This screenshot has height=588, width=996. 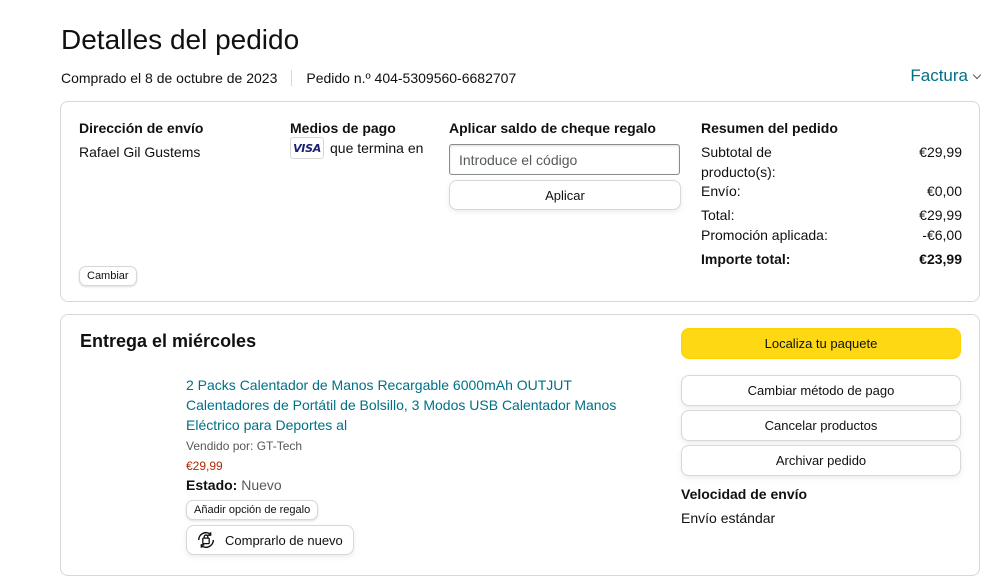 I want to click on gift-code-input, so click(x=564, y=159).